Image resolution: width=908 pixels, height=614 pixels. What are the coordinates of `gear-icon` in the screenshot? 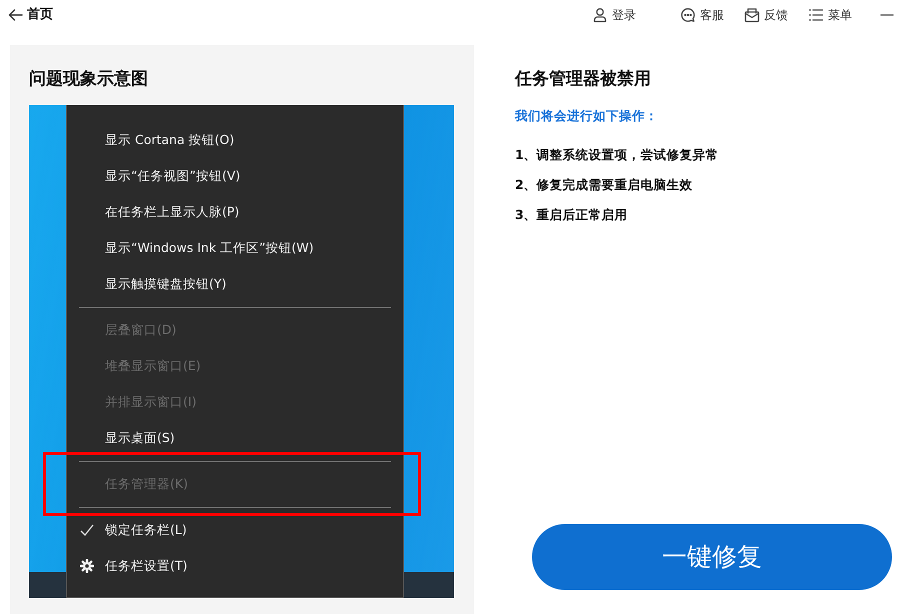 It's located at (87, 566).